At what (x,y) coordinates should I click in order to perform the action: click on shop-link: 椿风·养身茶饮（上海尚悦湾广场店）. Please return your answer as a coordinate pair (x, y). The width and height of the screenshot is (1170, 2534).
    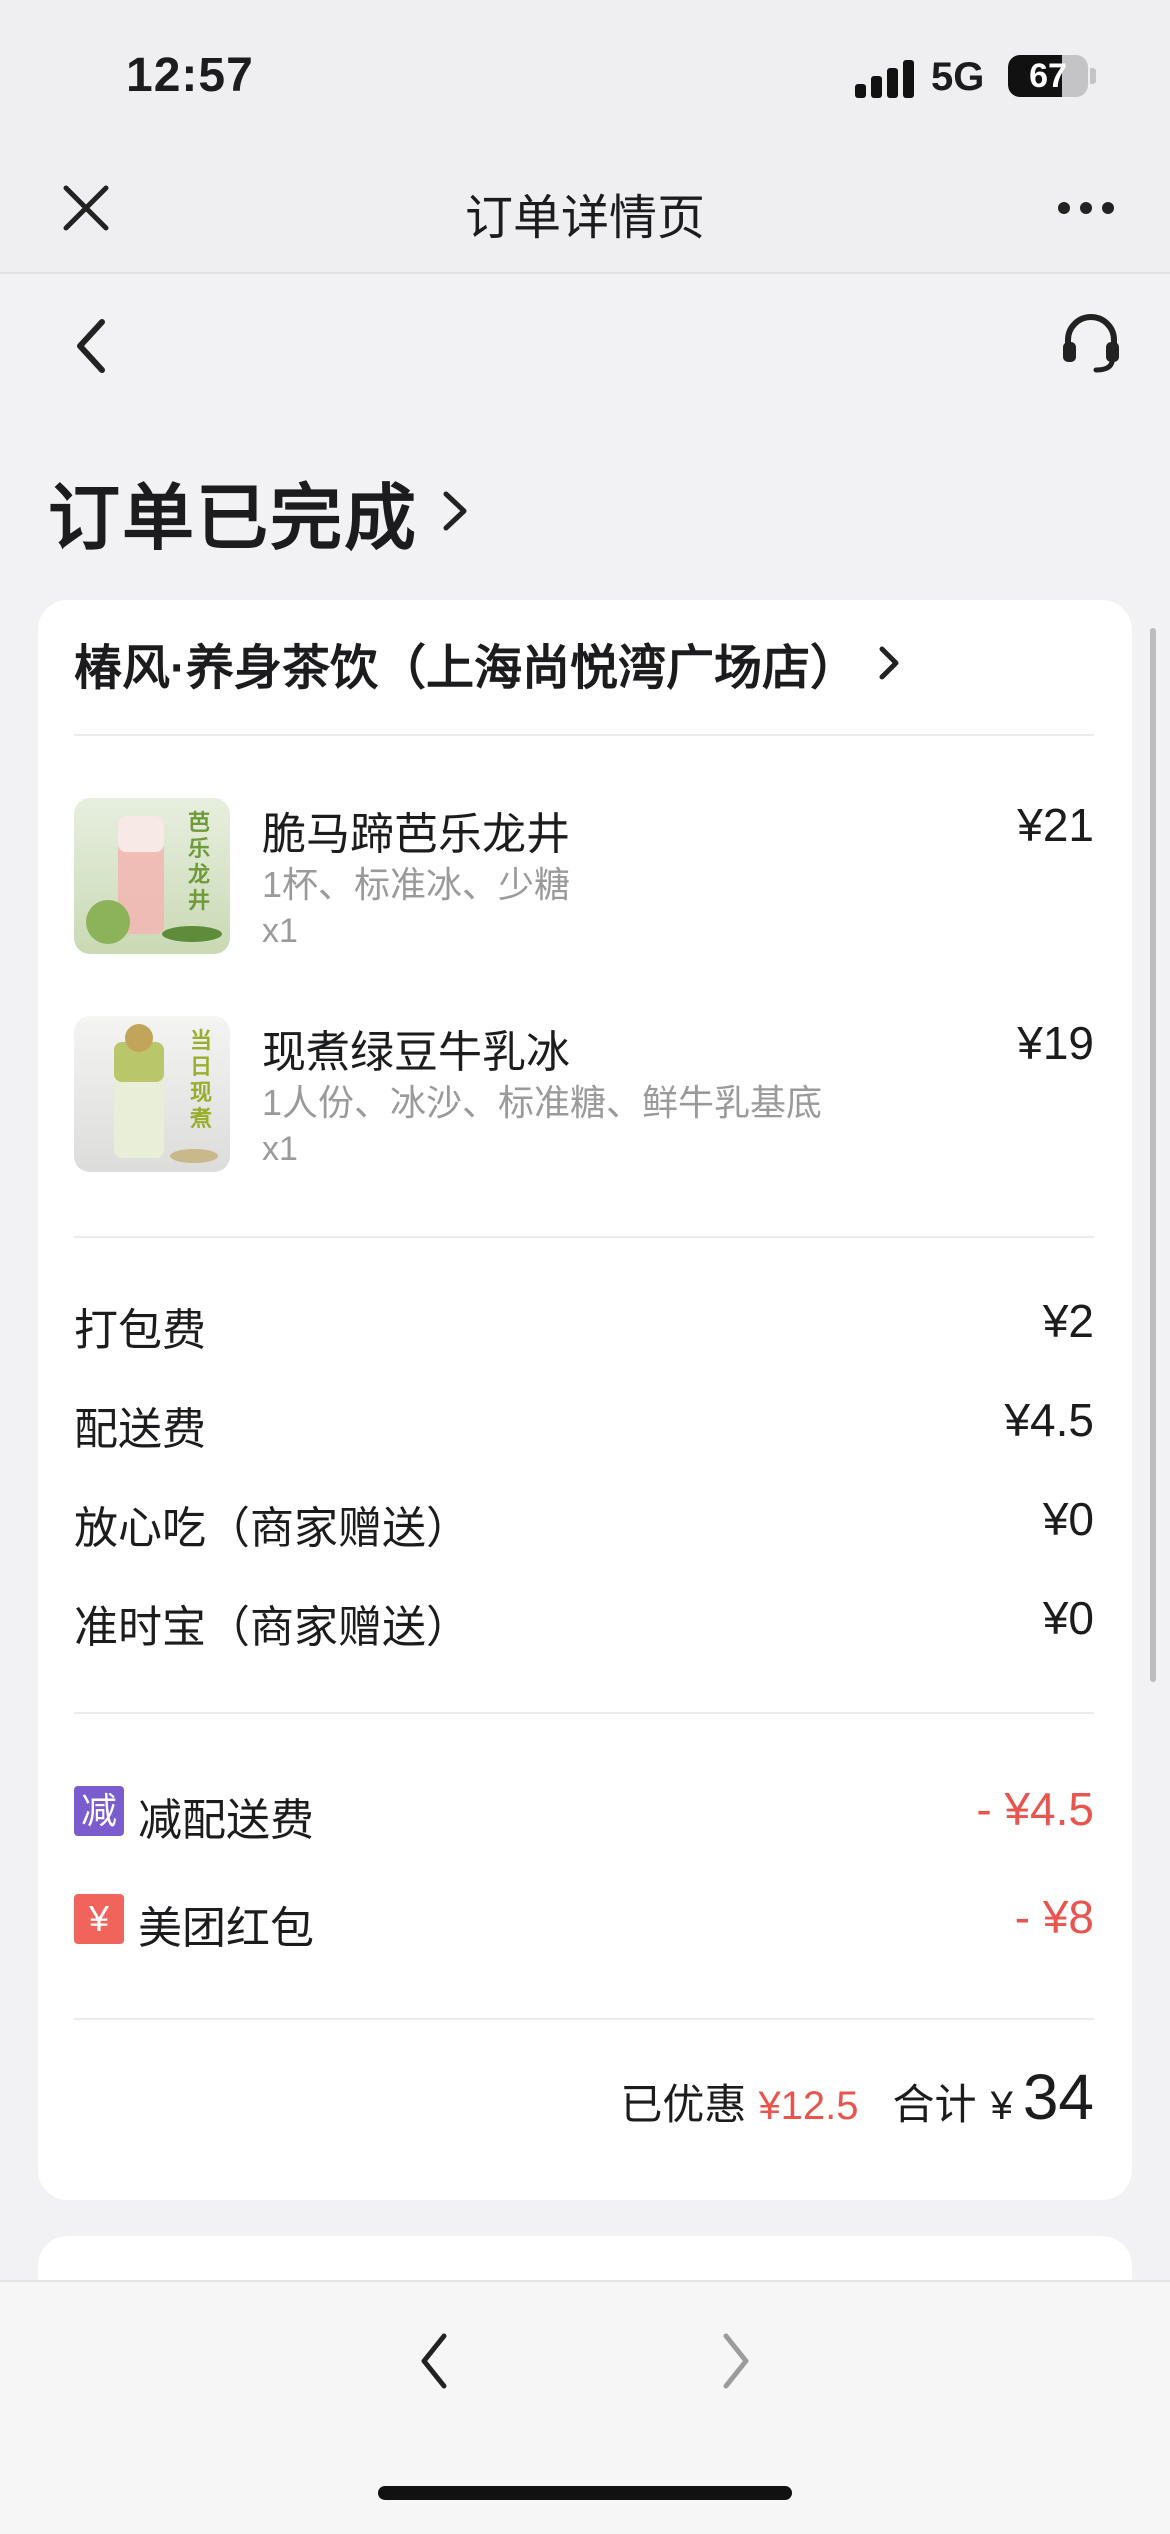
    Looking at the image, I should click on (488, 663).